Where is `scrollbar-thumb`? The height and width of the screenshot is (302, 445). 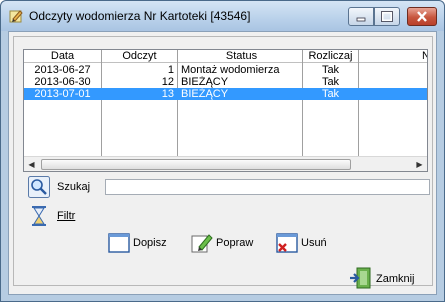
scrollbar-thumb is located at coordinates (196, 164).